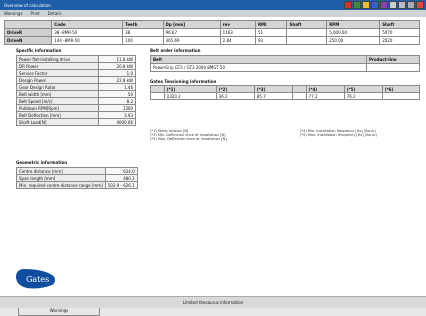 This screenshot has height=316, width=426. I want to click on geo-value: 624.0, so click(121, 171).